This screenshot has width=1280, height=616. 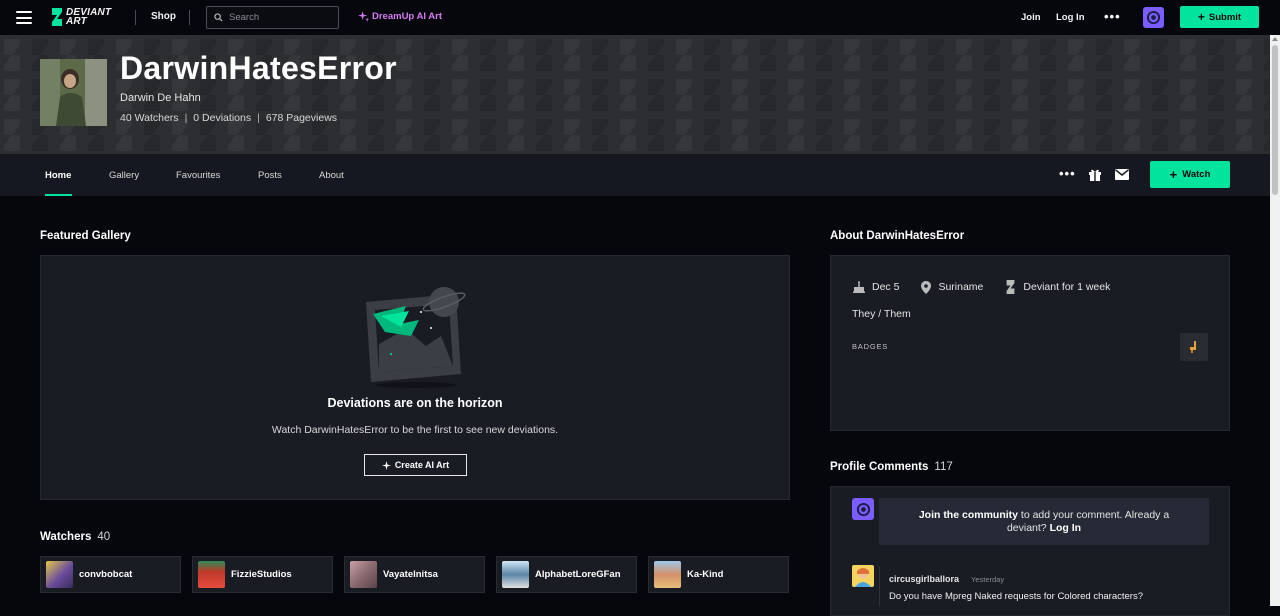 What do you see at coordinates (85, 236) in the screenshot?
I see `featured-gallery-title: Featured Gallery` at bounding box center [85, 236].